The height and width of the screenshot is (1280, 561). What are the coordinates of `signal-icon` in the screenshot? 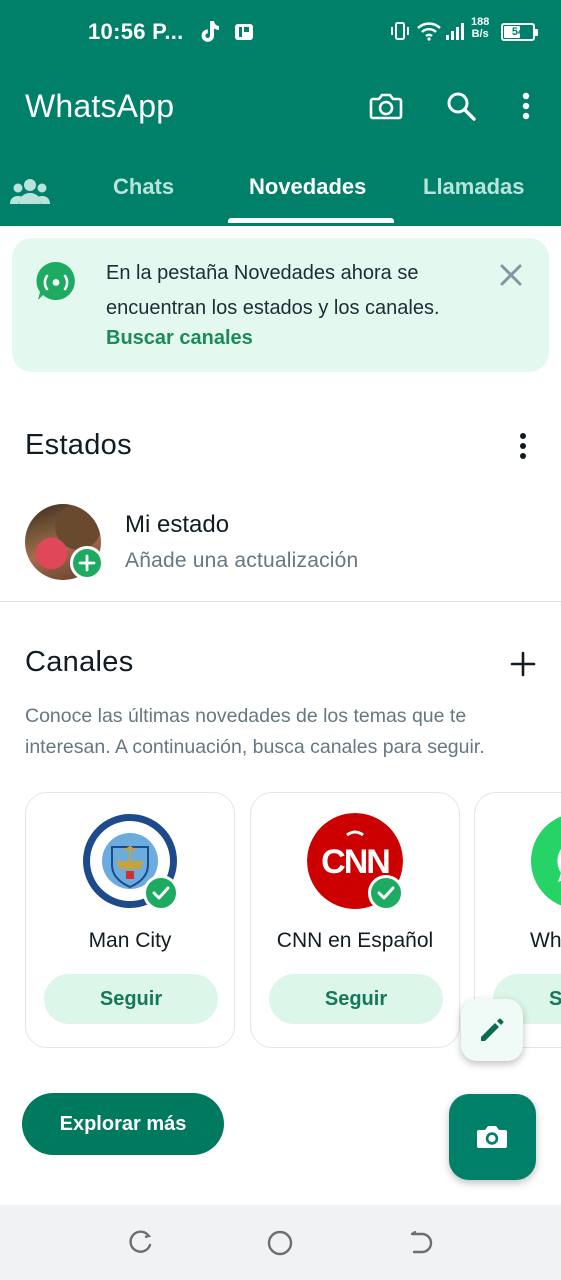 It's located at (455, 31).